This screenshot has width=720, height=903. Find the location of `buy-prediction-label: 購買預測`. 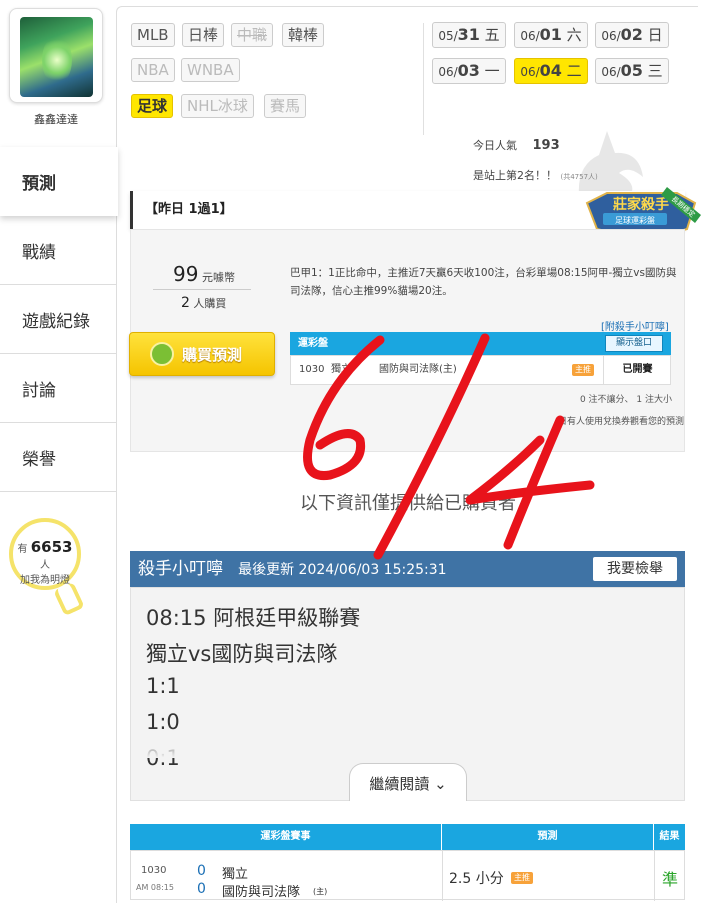

buy-prediction-label: 購買預測 is located at coordinates (212, 354).